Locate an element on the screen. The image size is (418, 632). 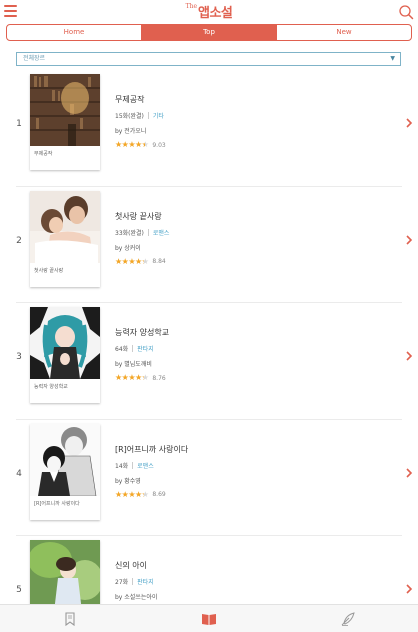
novel-title: 무제공작 is located at coordinates (130, 99).